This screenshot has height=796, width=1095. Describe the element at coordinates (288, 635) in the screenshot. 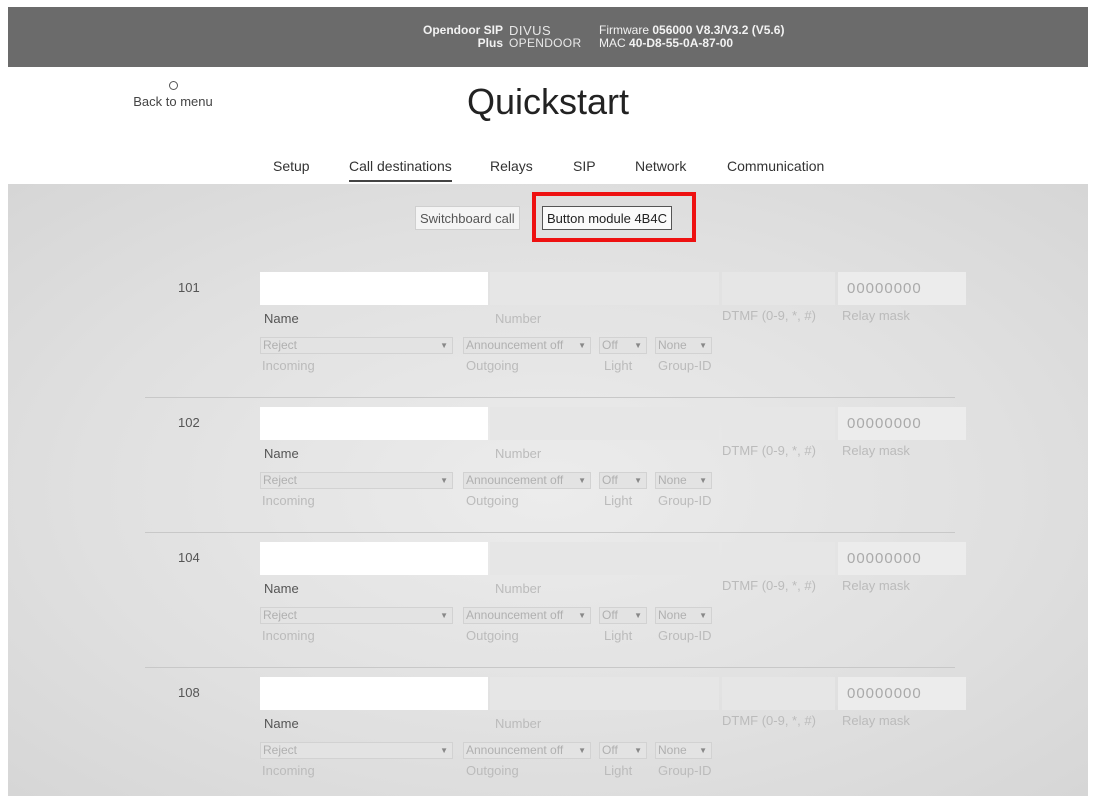

I see `incoming-label: Incoming` at that location.